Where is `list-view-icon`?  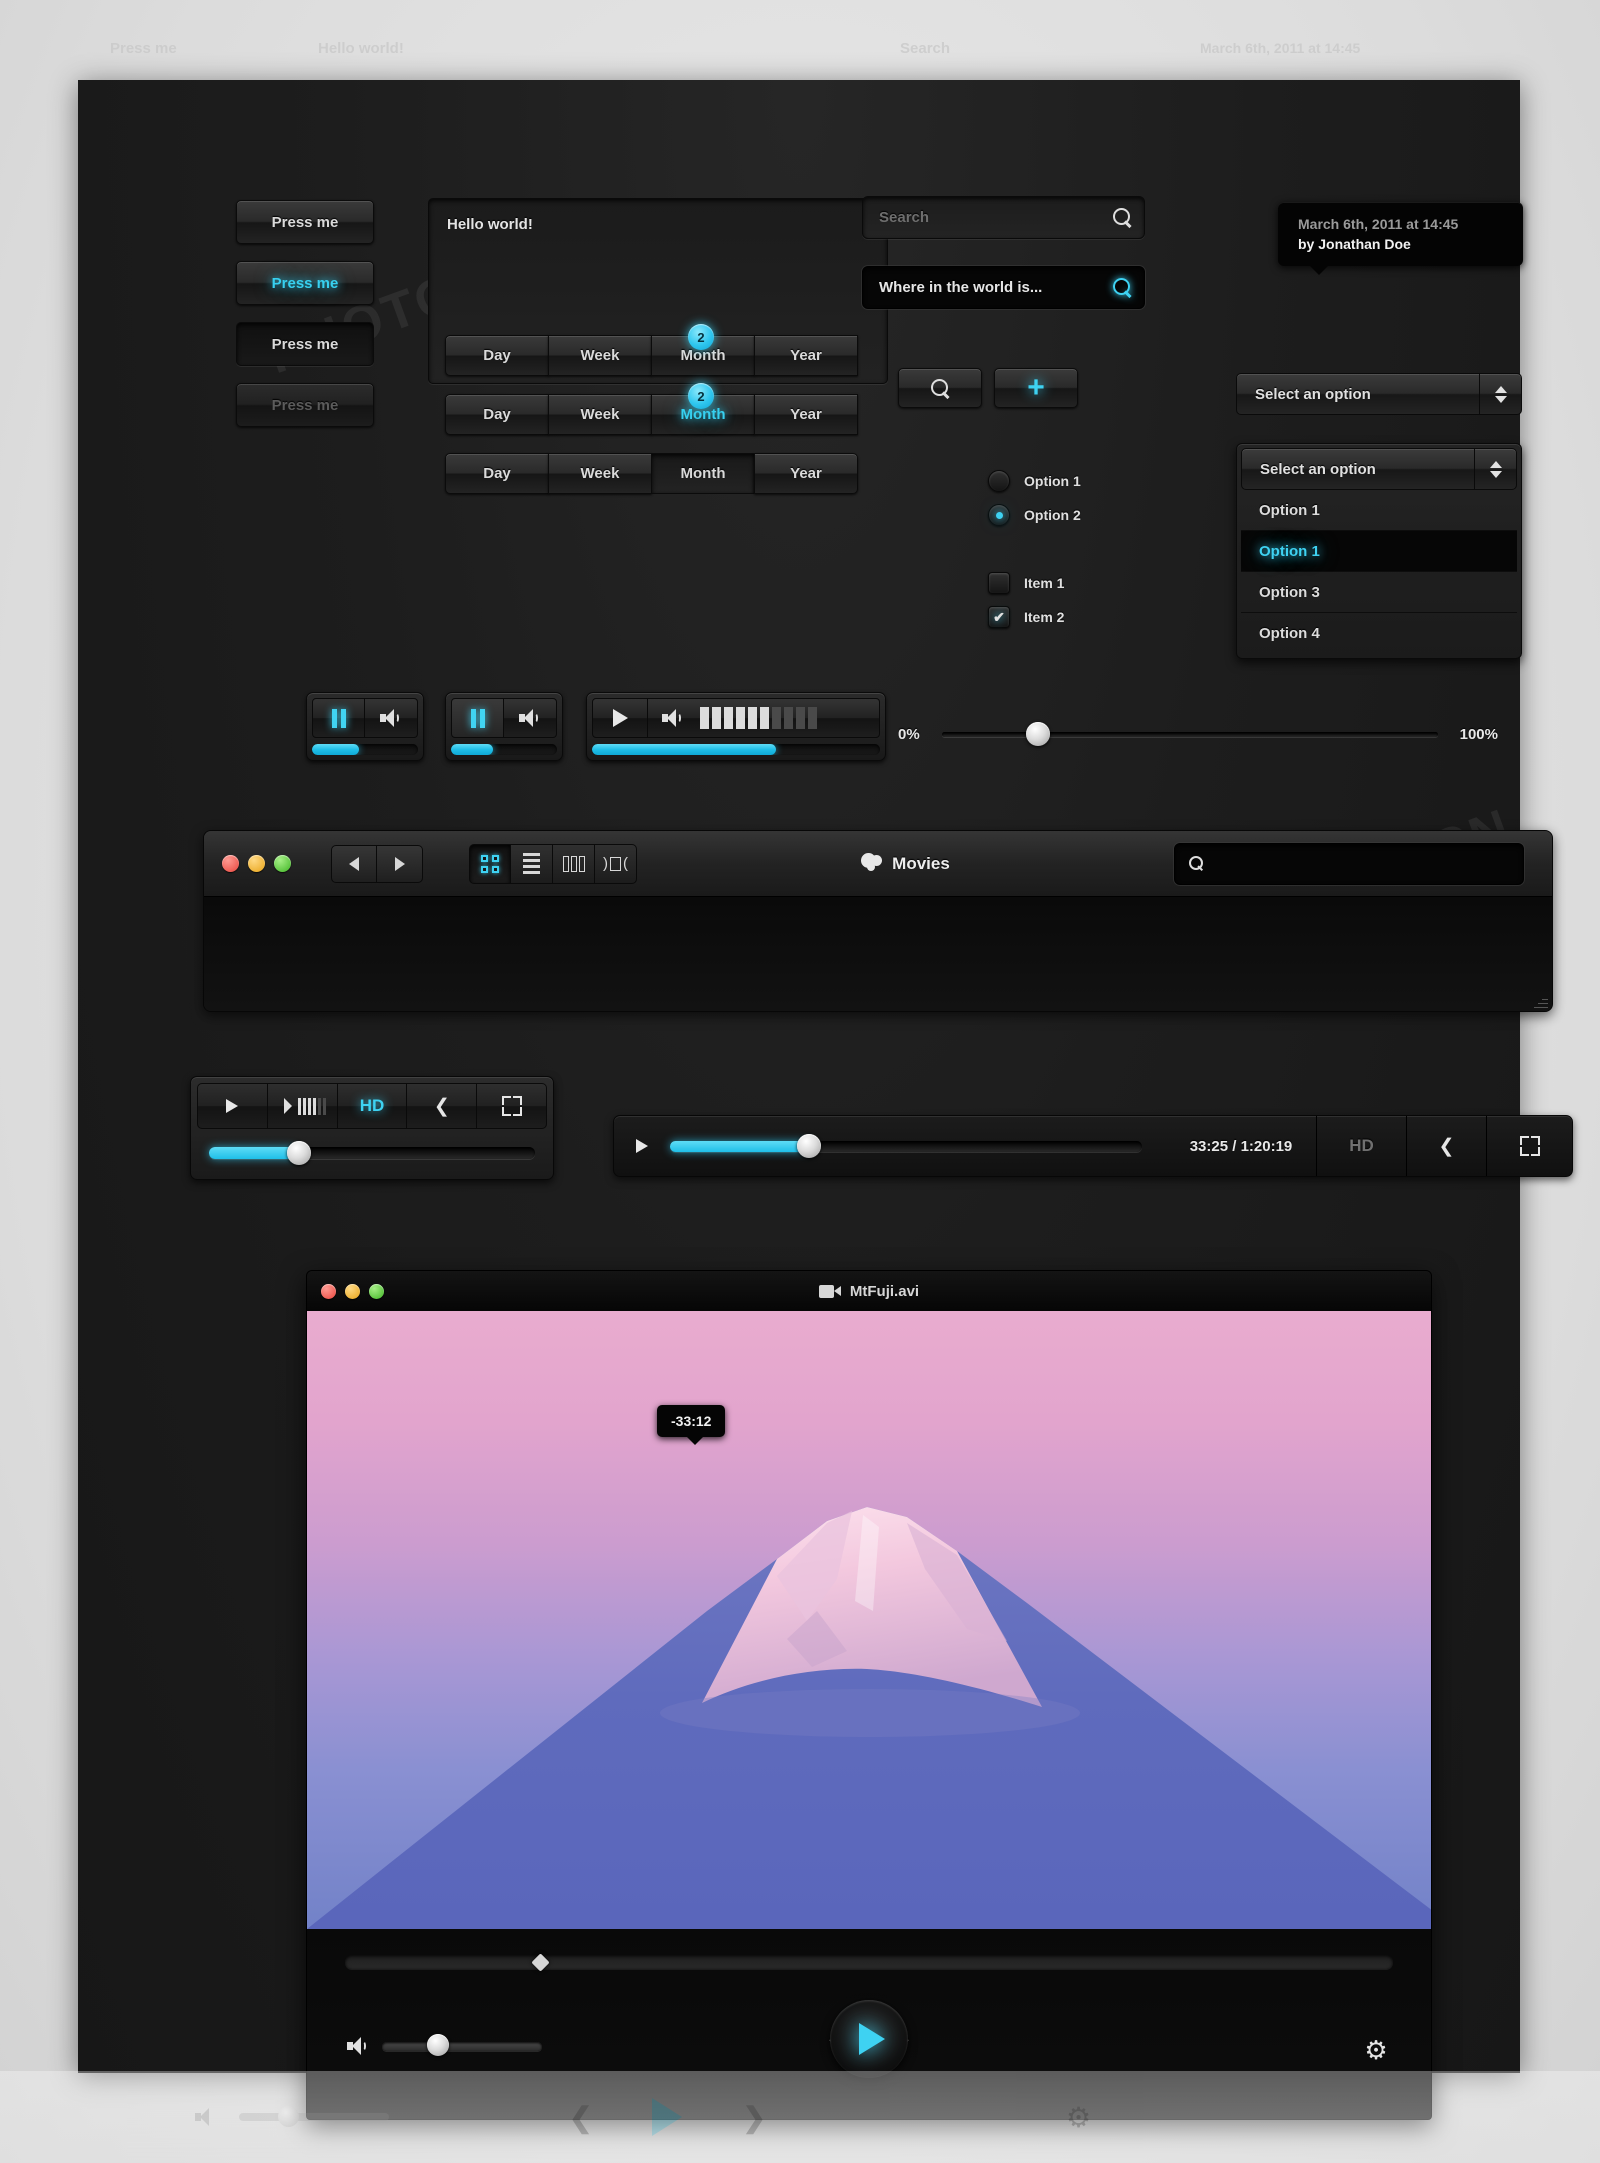
list-view-icon is located at coordinates (531, 863).